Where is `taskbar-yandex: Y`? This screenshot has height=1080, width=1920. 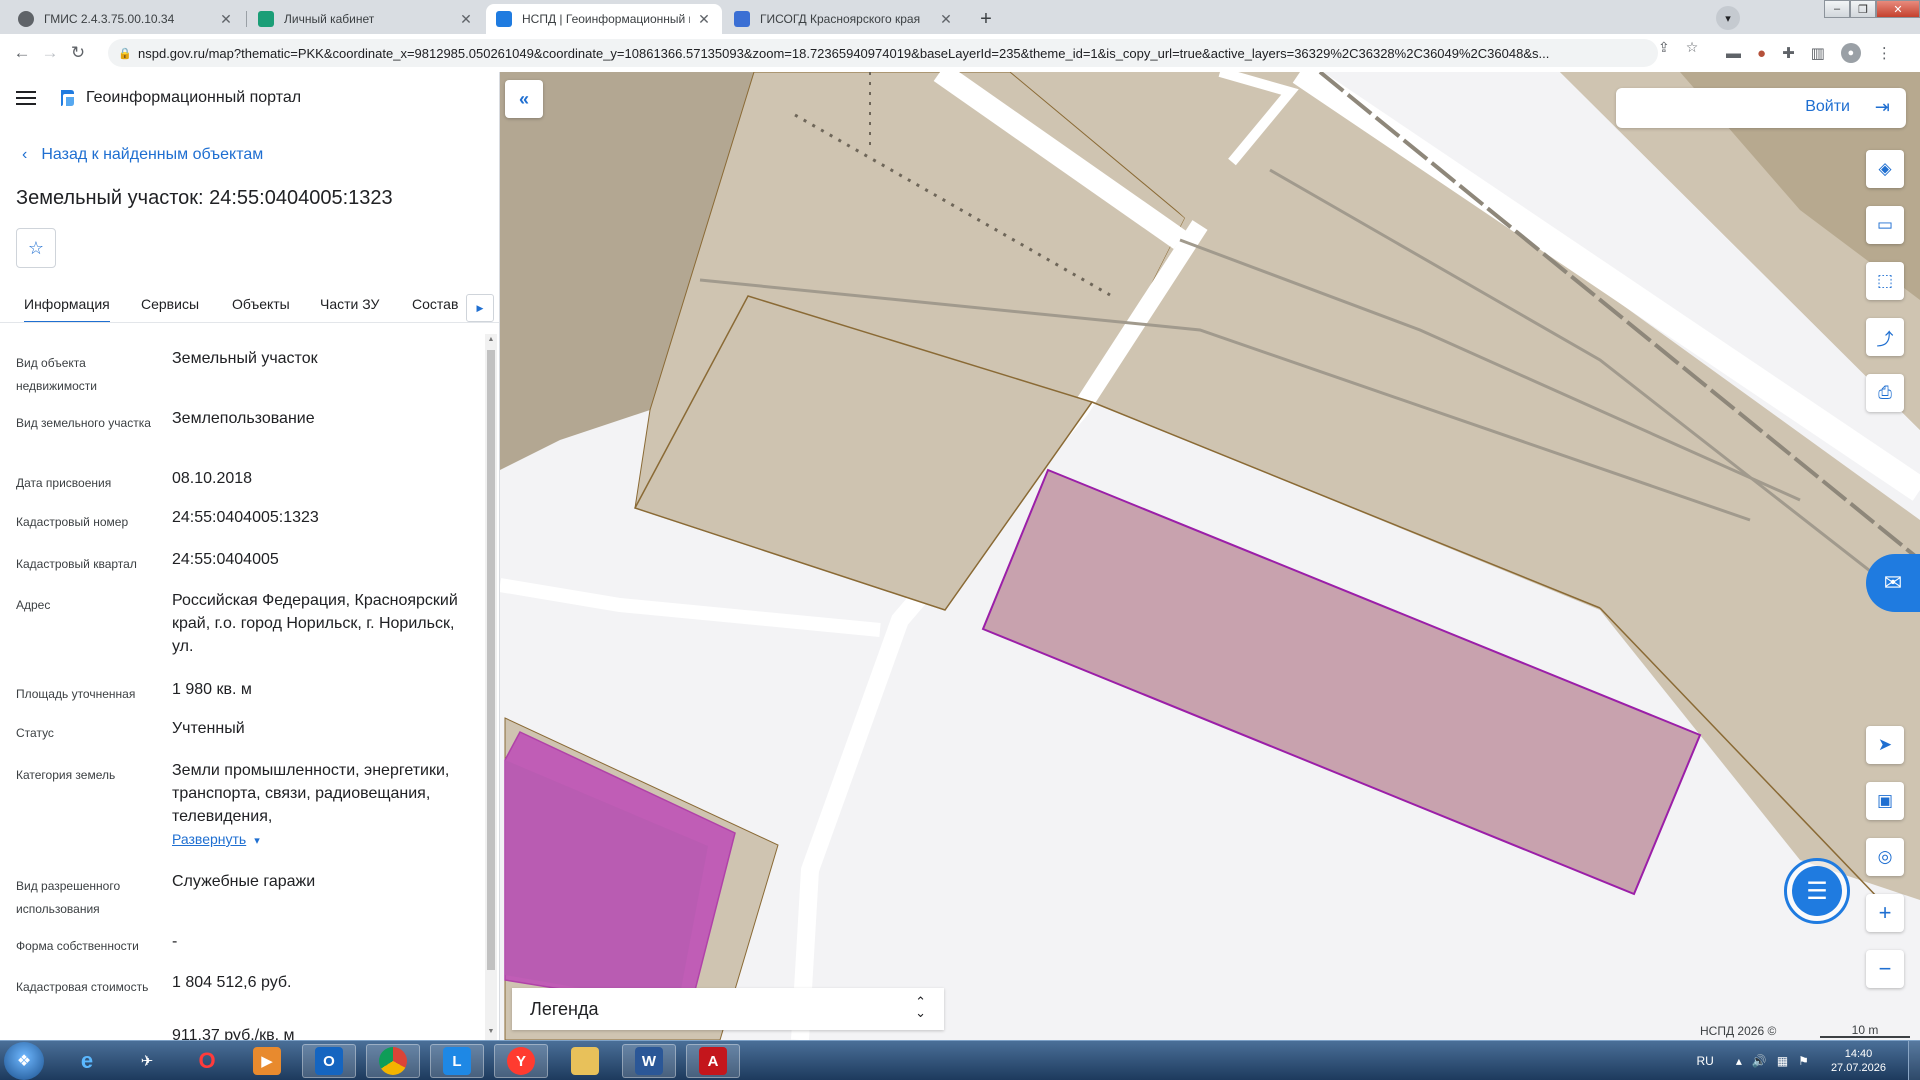
taskbar-yandex: Y is located at coordinates (521, 1061).